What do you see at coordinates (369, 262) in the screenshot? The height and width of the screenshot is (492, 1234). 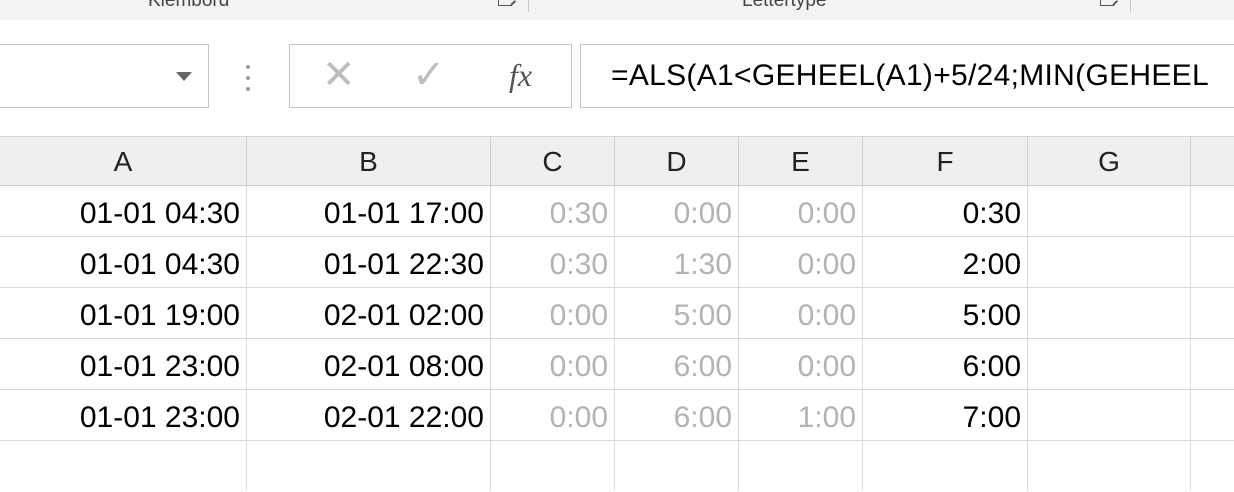 I see `cell-b2: 01-01 22:30` at bounding box center [369, 262].